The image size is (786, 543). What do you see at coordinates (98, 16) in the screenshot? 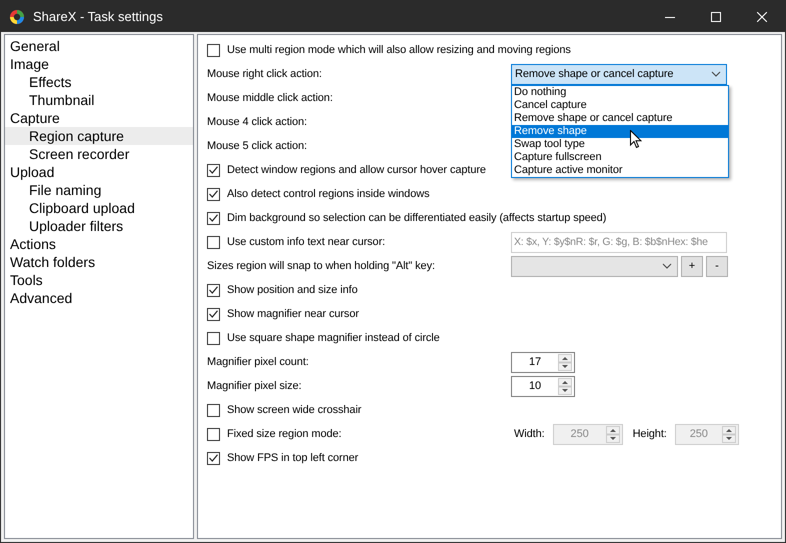
I see `window-title: ShareX - Task settings` at bounding box center [98, 16].